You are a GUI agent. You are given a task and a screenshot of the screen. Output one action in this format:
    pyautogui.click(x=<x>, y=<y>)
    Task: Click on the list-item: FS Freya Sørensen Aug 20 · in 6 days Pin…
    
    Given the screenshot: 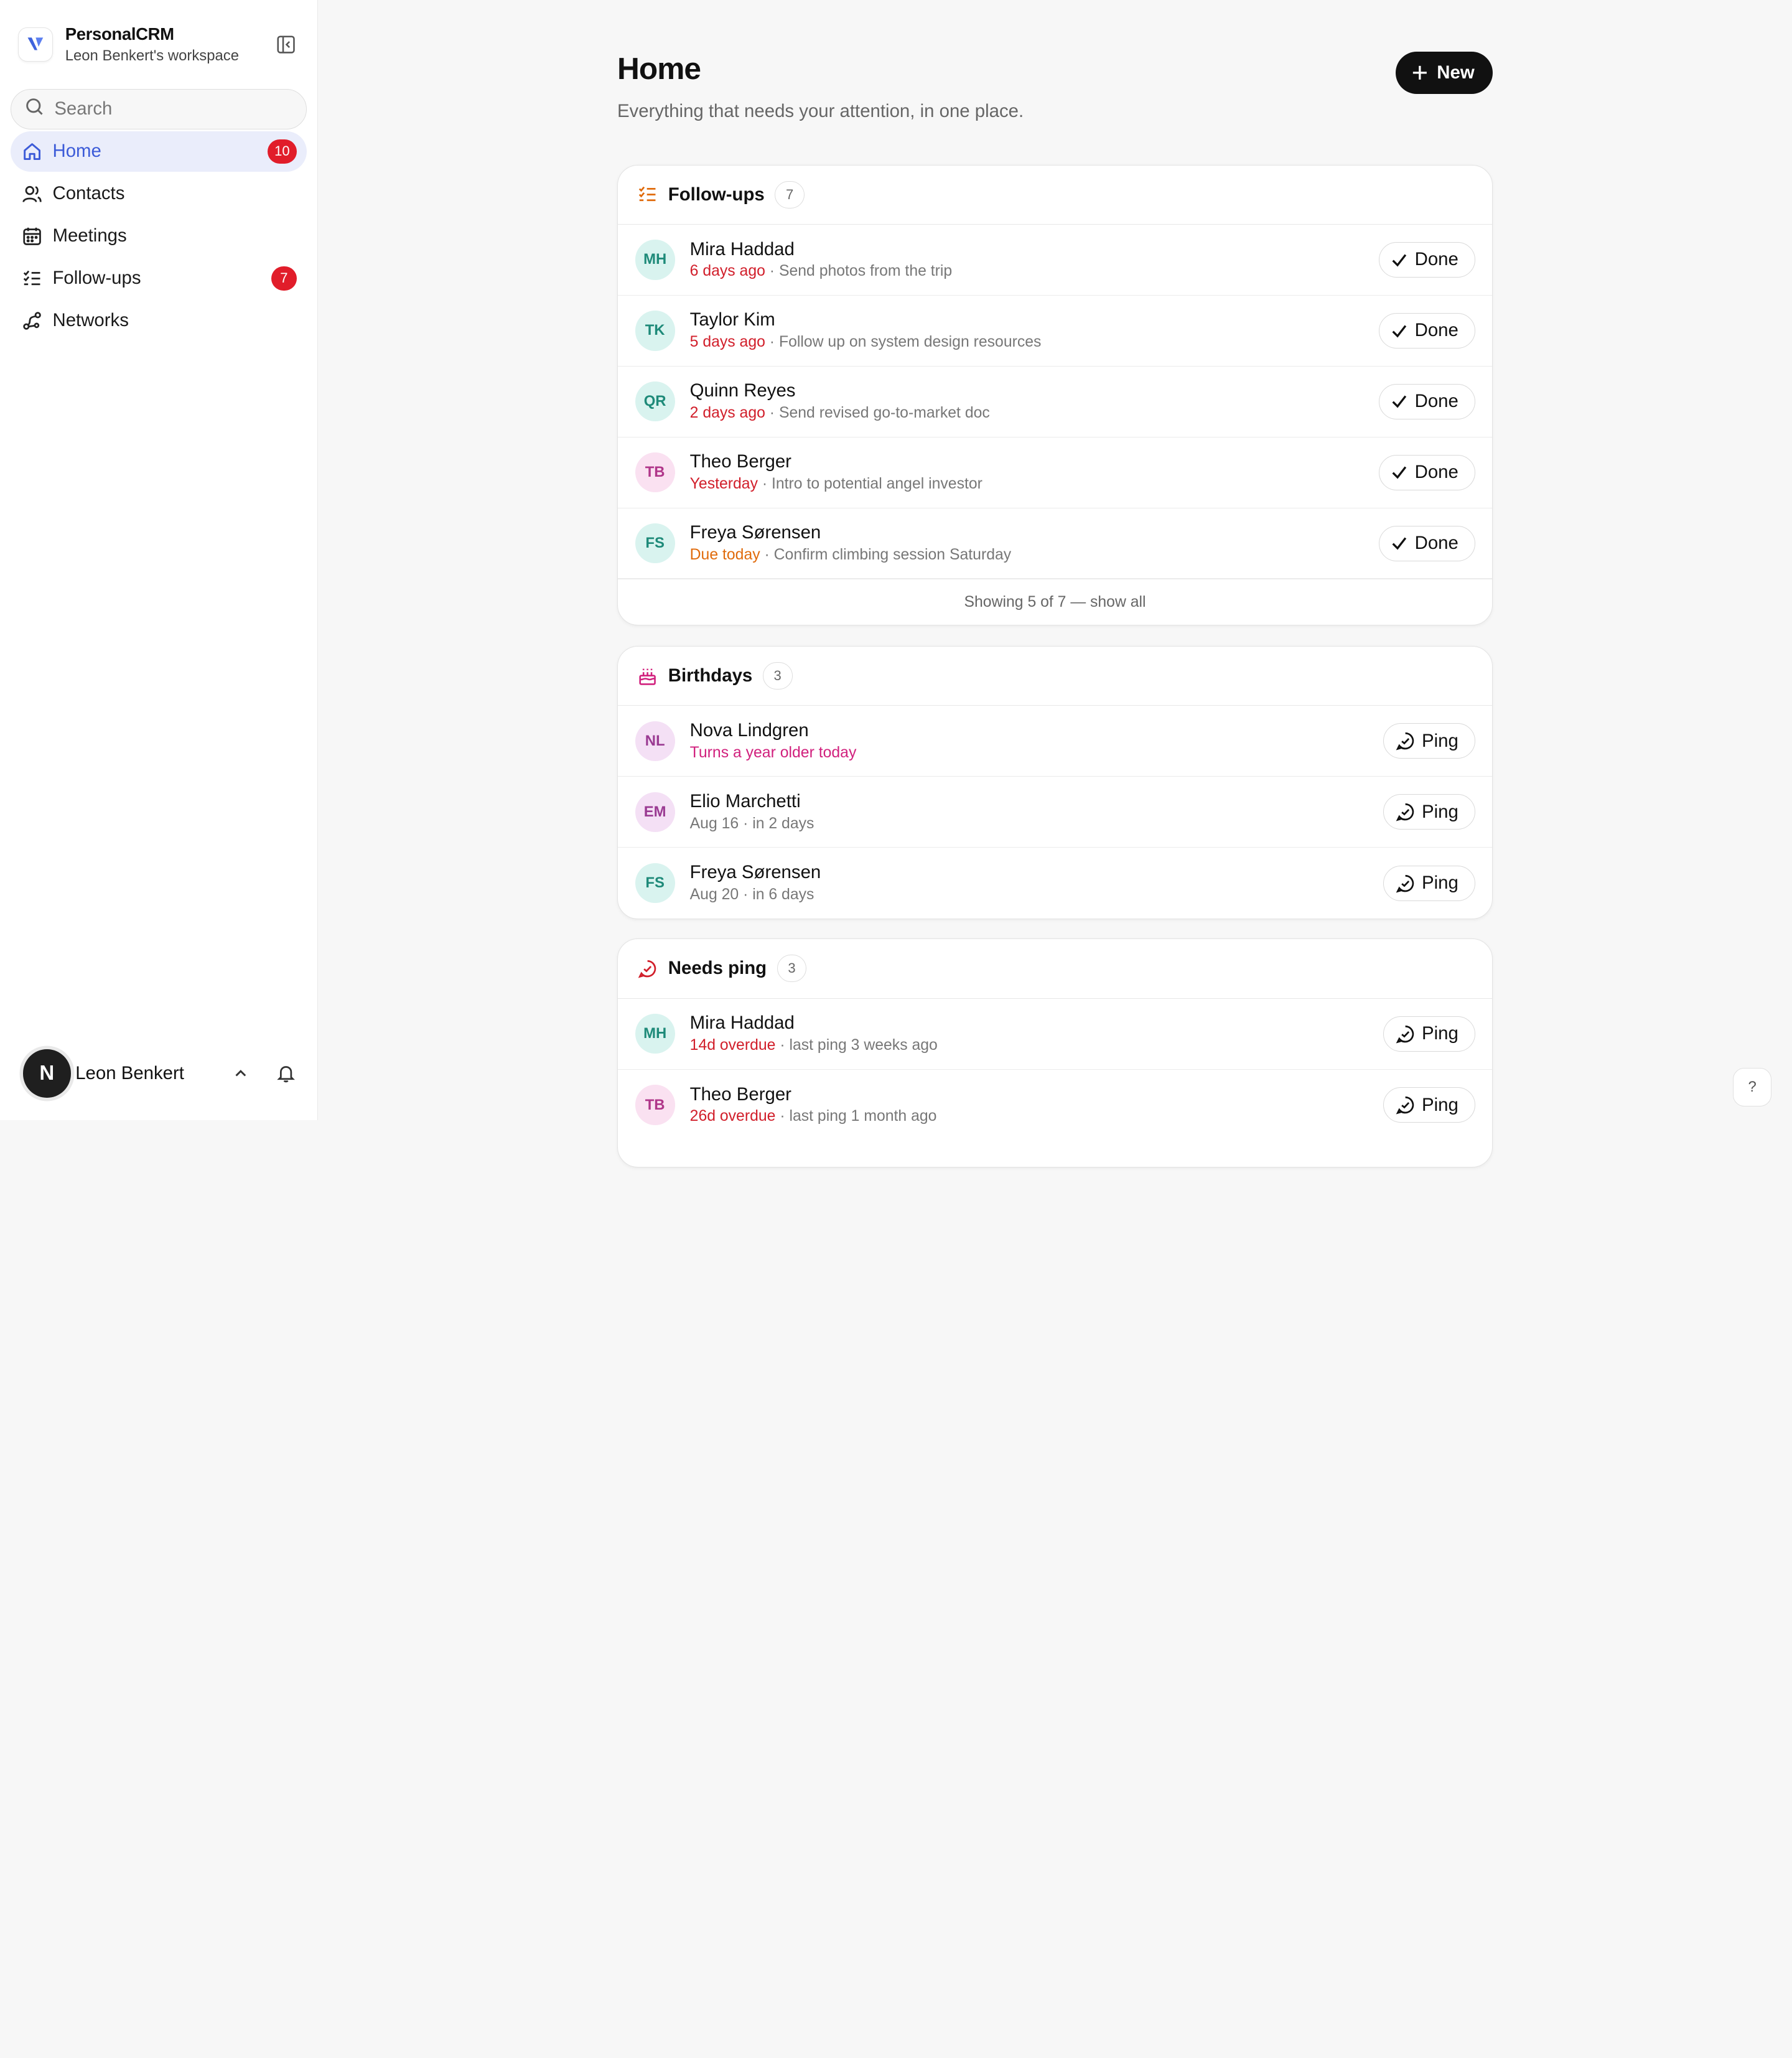 What is the action you would take?
    pyautogui.click(x=1055, y=883)
    